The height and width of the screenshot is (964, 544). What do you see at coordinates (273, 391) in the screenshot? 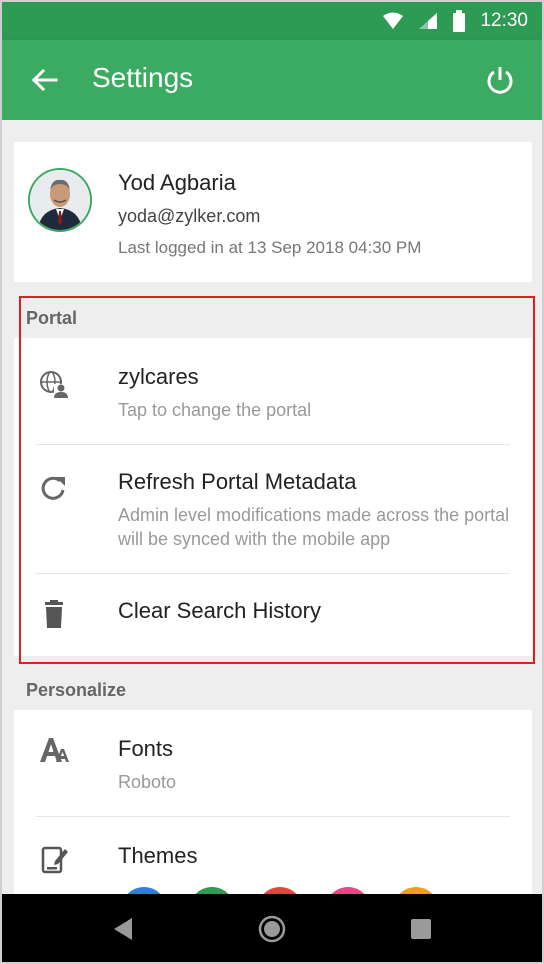
I see `portal-item-zylcares: zylcares Tap to change the portal` at bounding box center [273, 391].